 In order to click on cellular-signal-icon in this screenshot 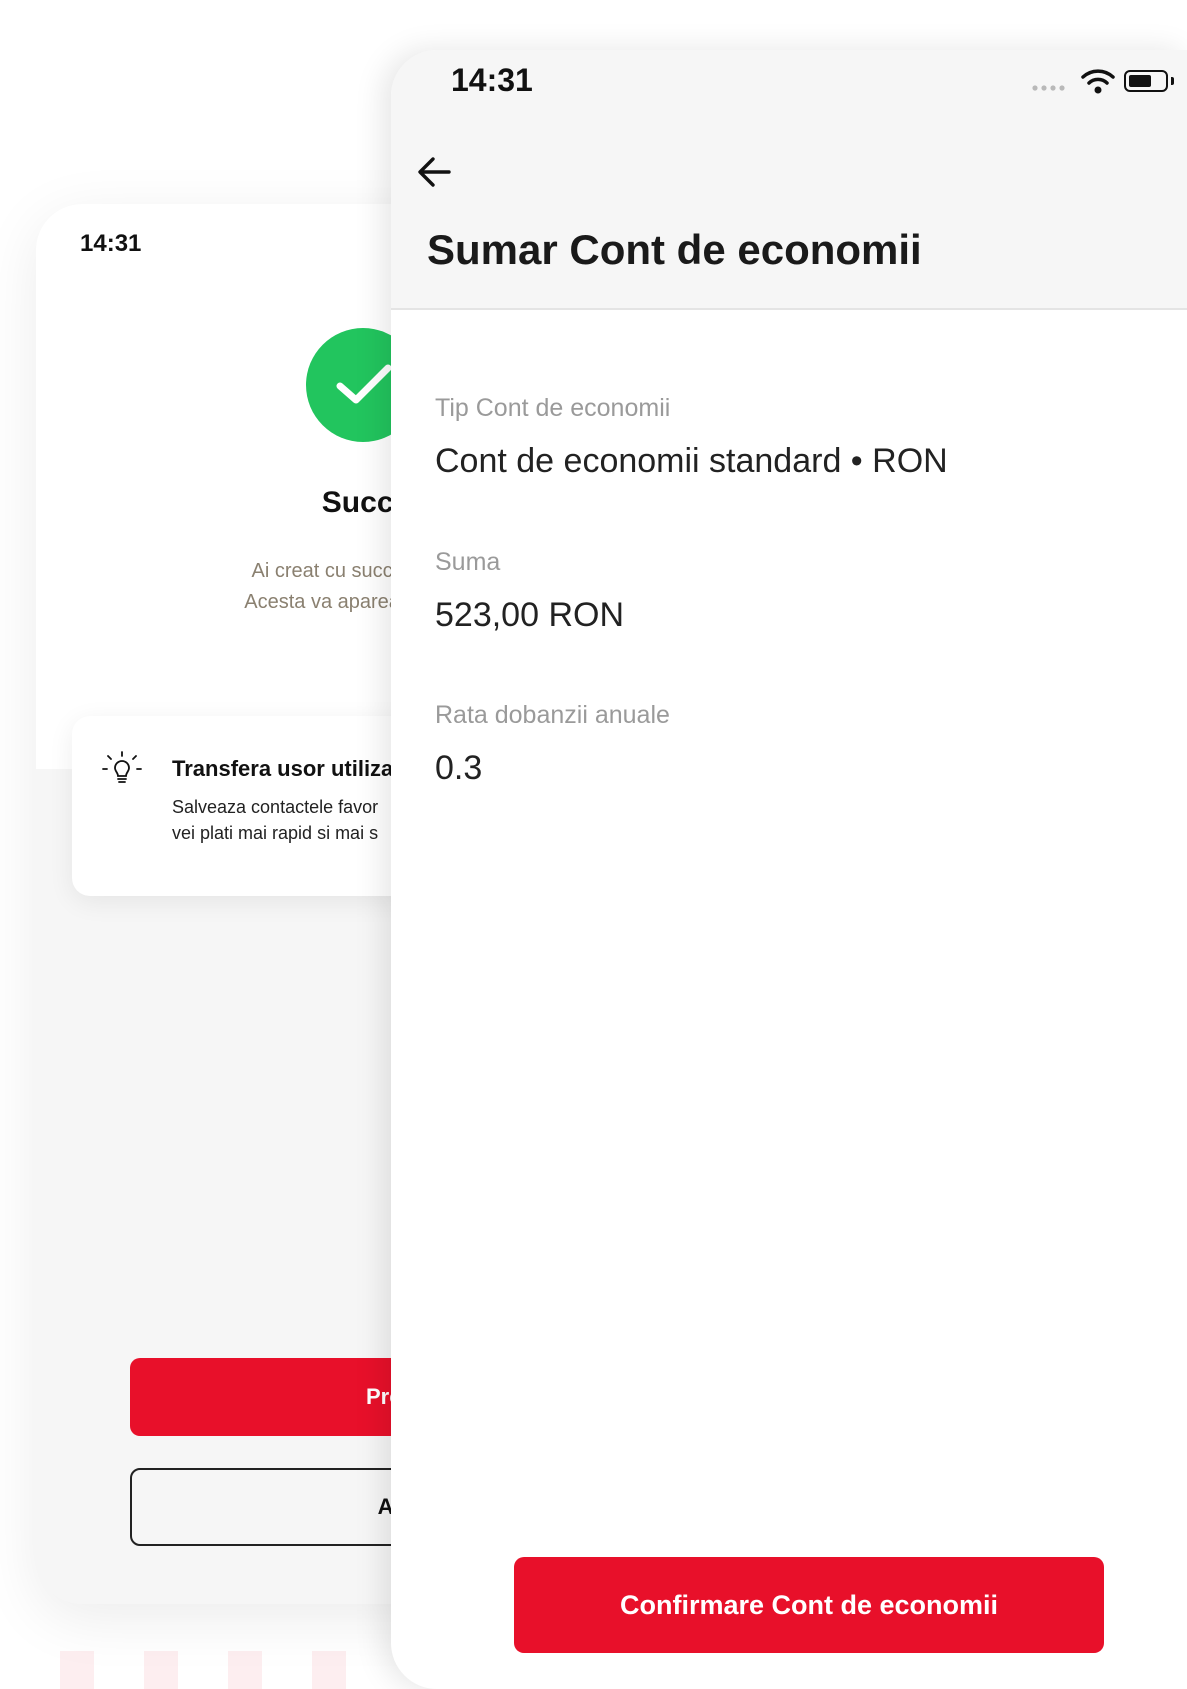, I will do `click(1048, 88)`.